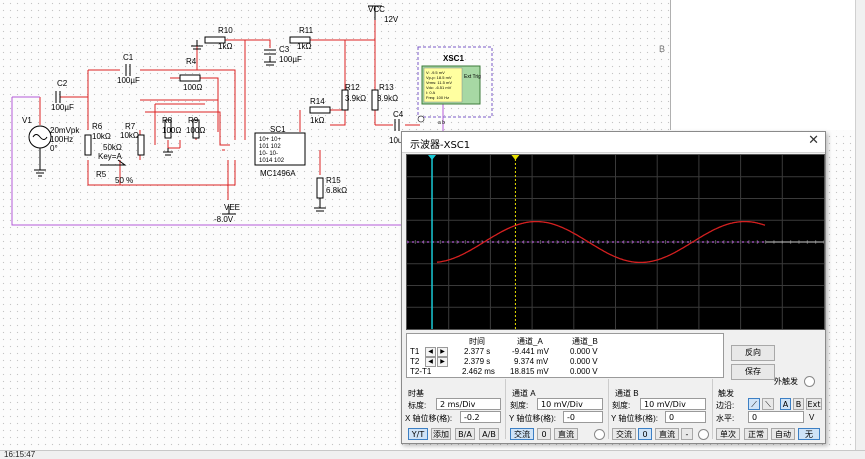 This screenshot has height=459, width=865. What do you see at coordinates (522, 434) in the screenshot?
I see `channel-a-ac-button: 交流` at bounding box center [522, 434].